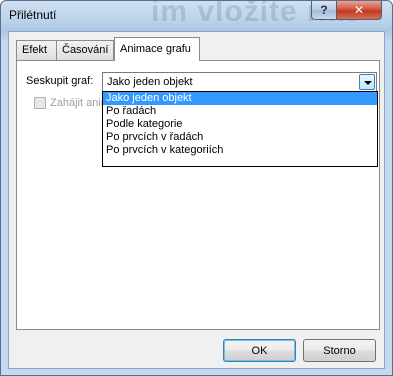 This screenshot has width=393, height=376. What do you see at coordinates (240, 150) in the screenshot?
I see `dropdown-option-by-element-in-category: Po prvcích v kategoriích` at bounding box center [240, 150].